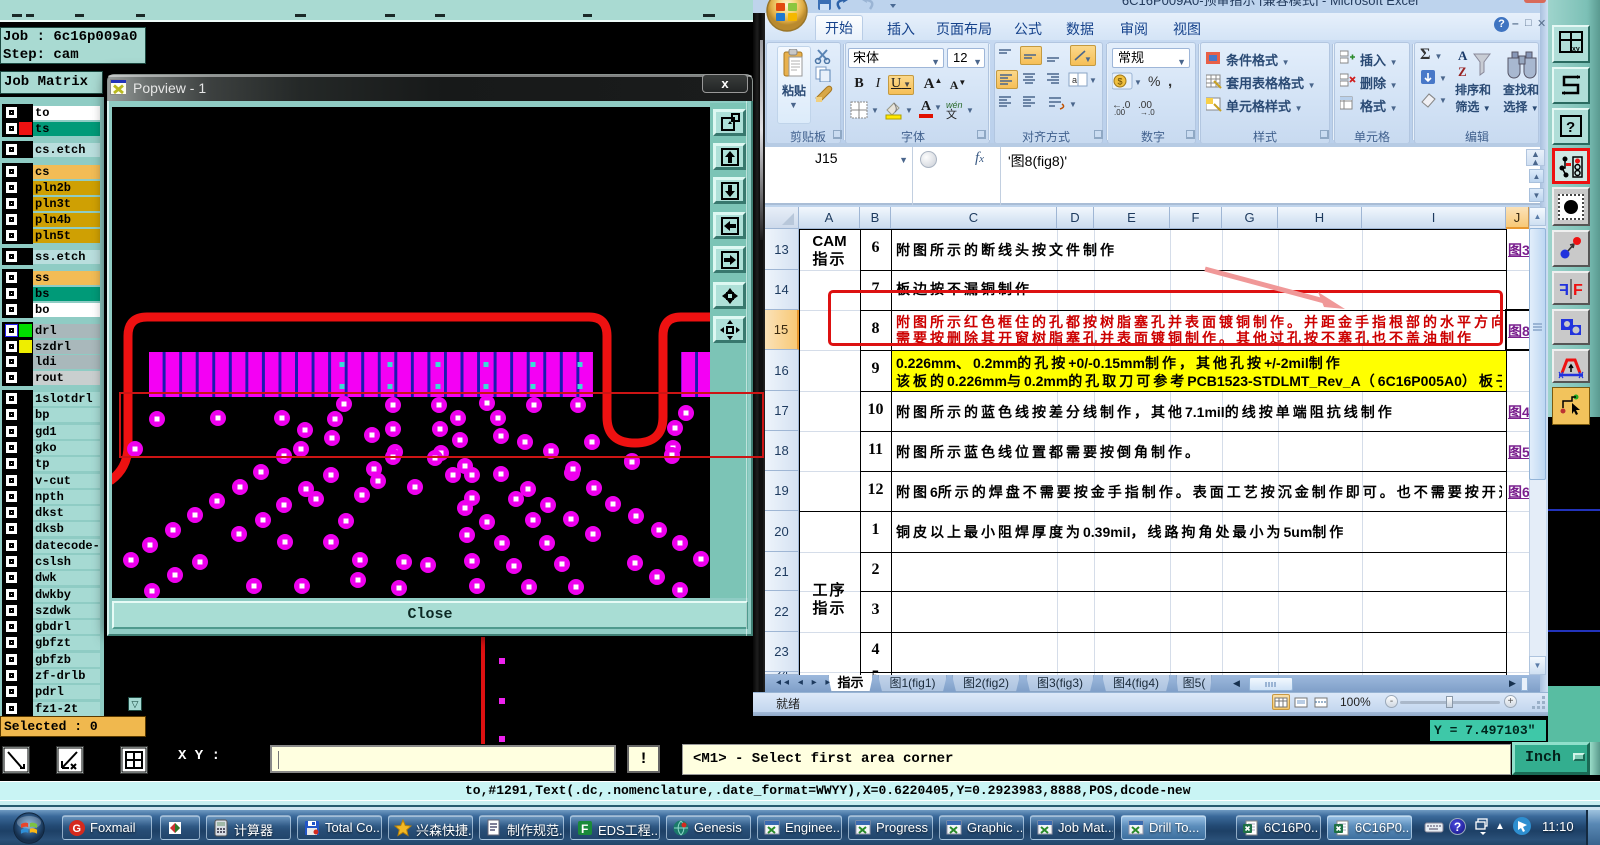  Describe the element at coordinates (1462, 71) in the screenshot. I see `svg-text: Z` at that location.